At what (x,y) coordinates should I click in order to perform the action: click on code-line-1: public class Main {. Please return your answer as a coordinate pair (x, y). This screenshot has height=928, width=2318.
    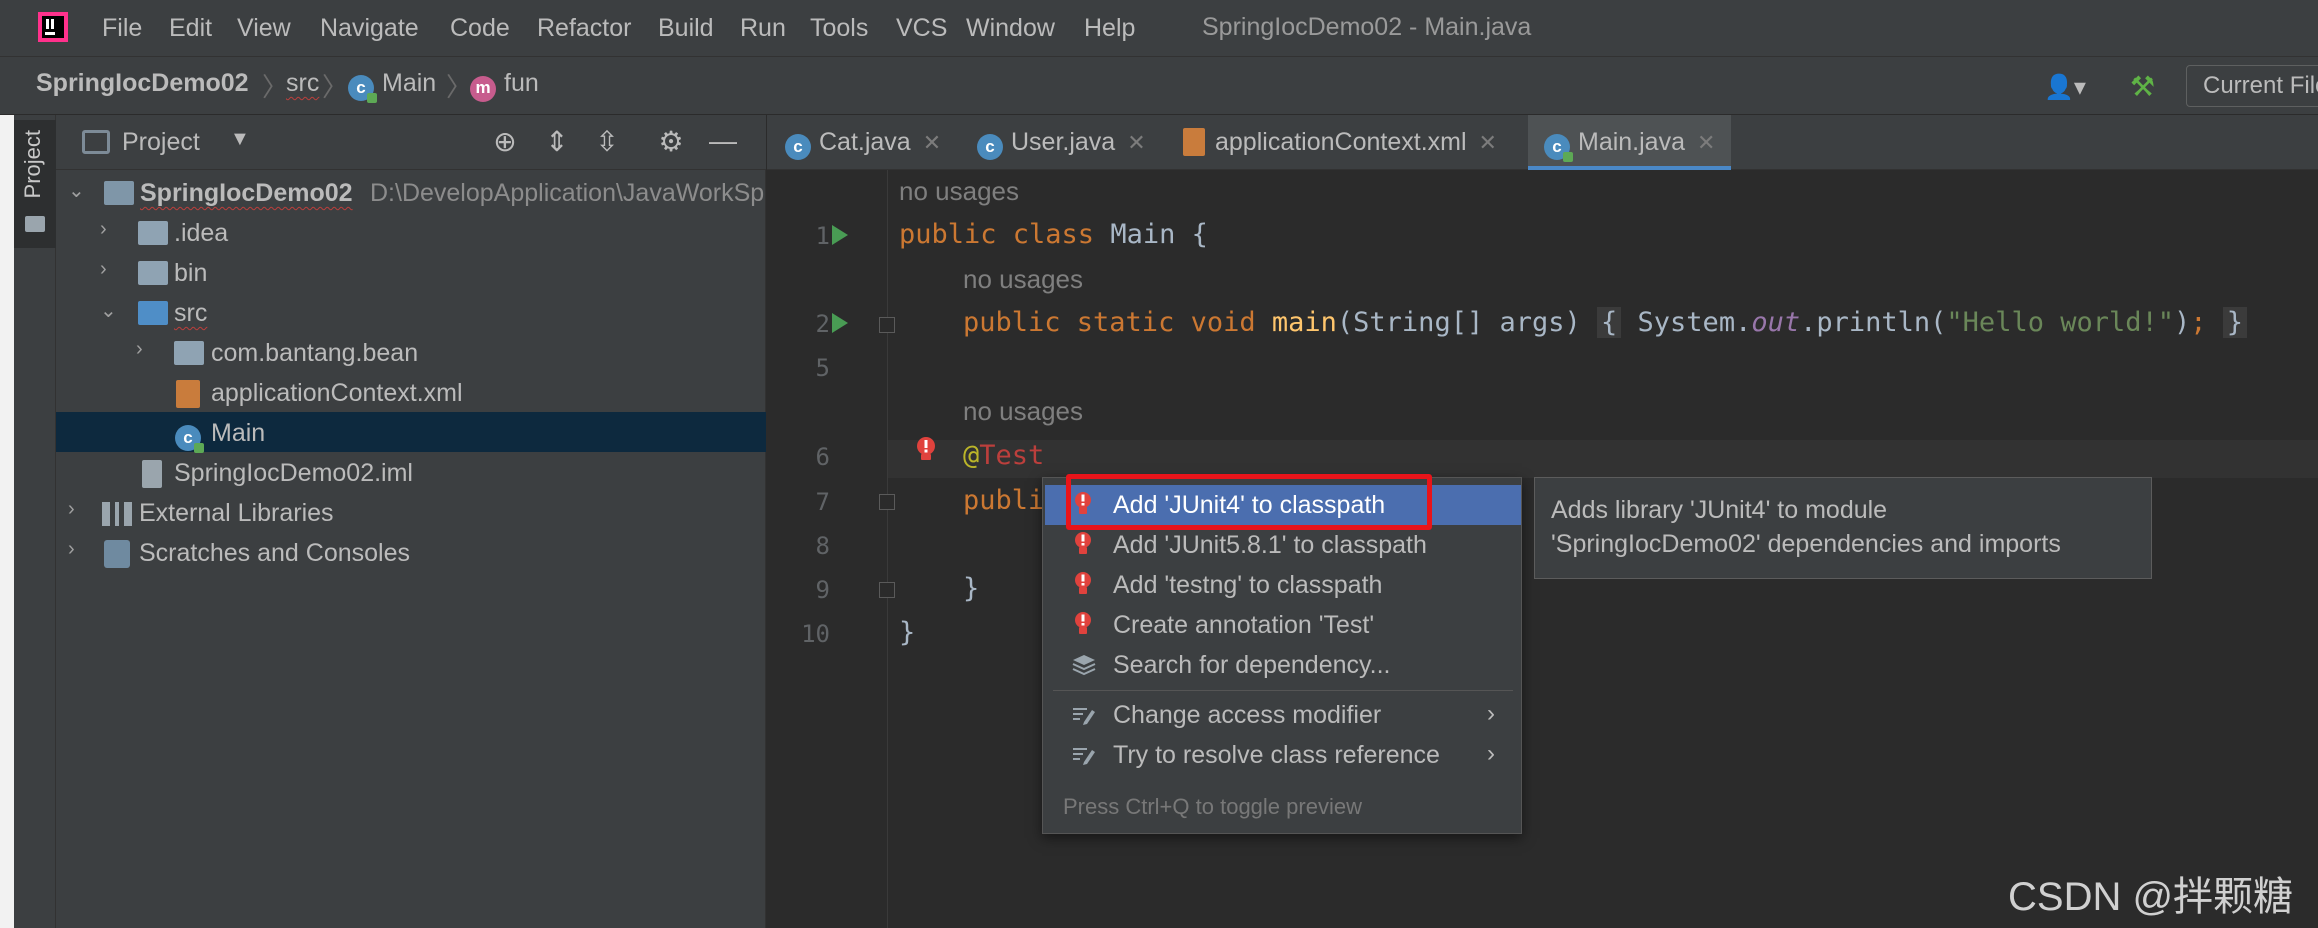
    Looking at the image, I should click on (1053, 234).